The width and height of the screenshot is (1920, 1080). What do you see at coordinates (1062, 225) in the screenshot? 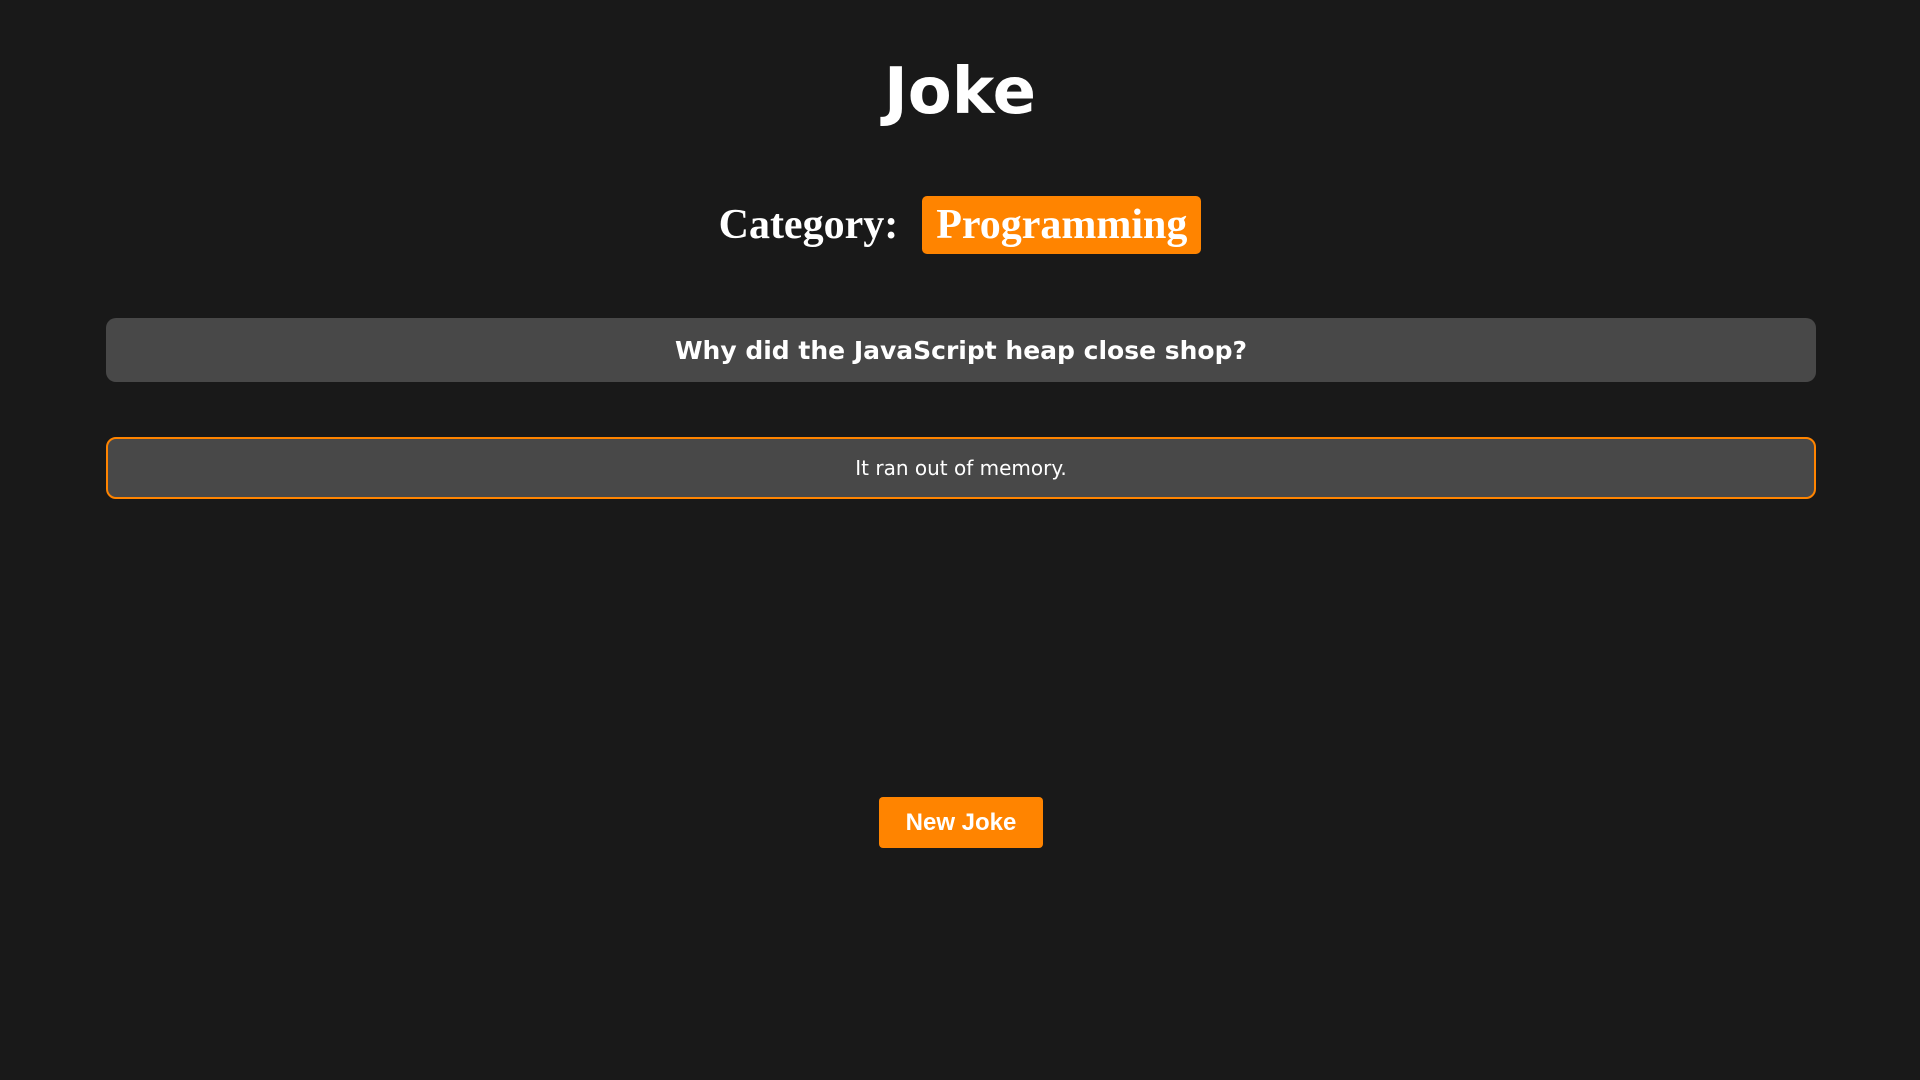
I see `category-badge: Programming` at bounding box center [1062, 225].